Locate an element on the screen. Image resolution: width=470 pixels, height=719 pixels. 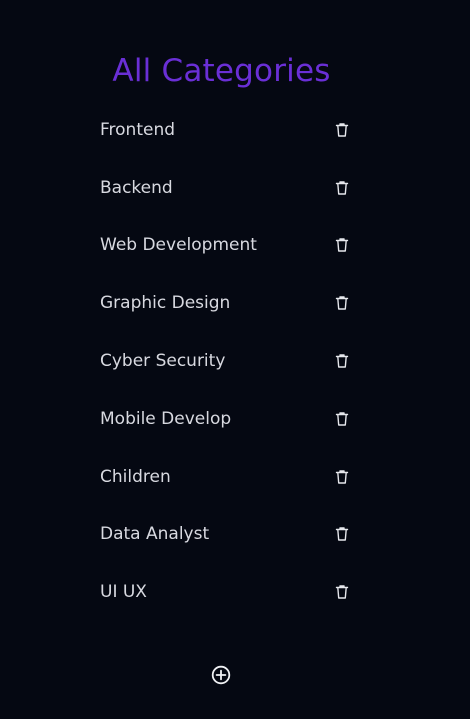
category-row: Web Development is located at coordinates (230, 246).